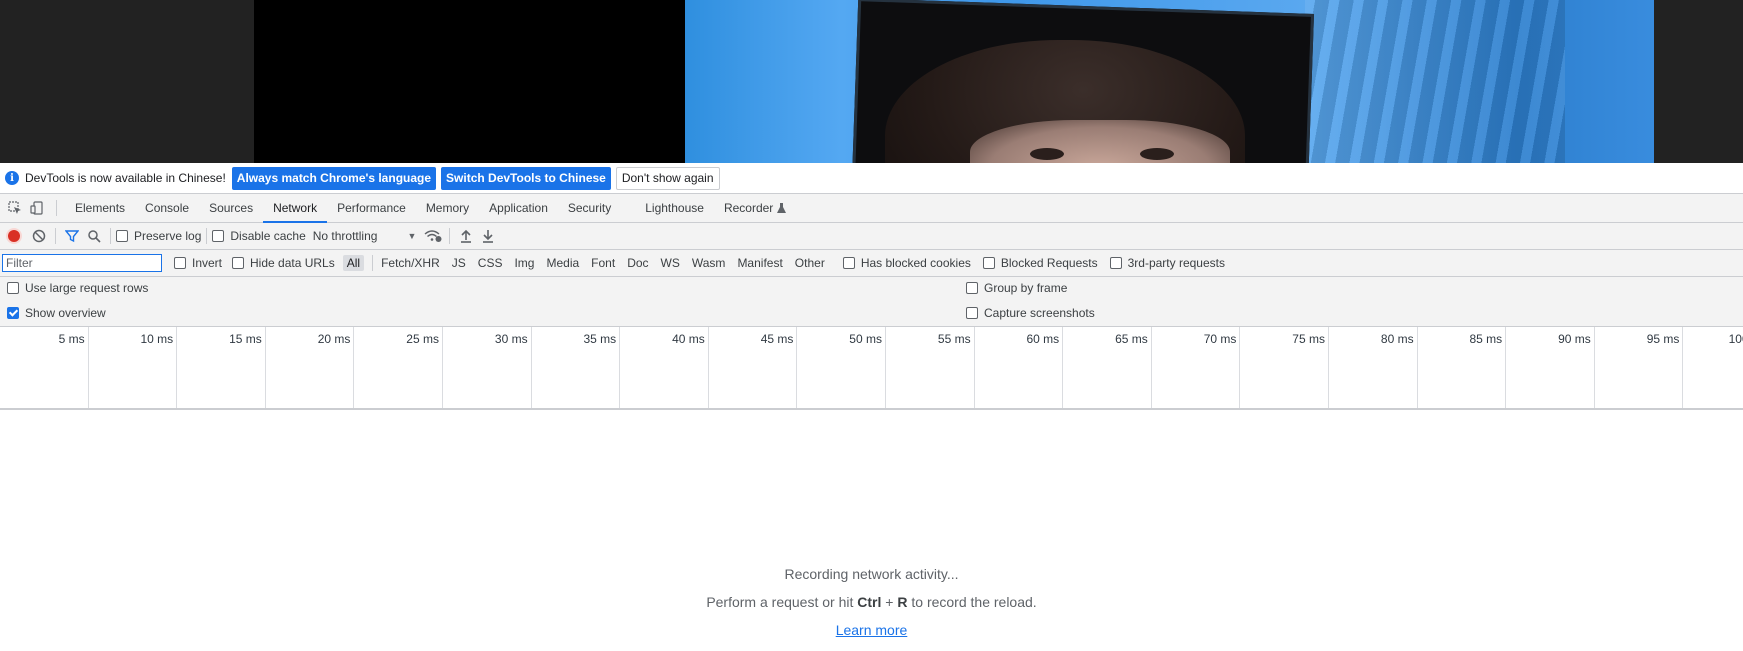 The image size is (1743, 651). I want to click on preserve-log-box, so click(122, 236).